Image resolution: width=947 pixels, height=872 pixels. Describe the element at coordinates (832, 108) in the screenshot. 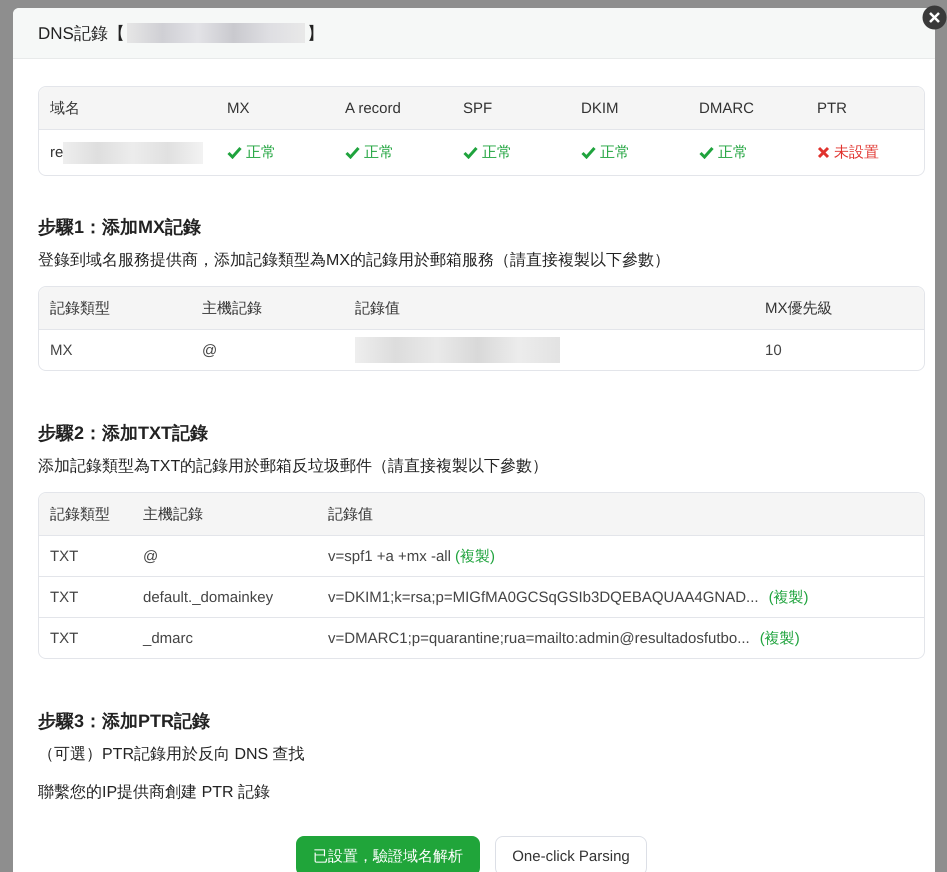

I see `column-header: PTR` at that location.